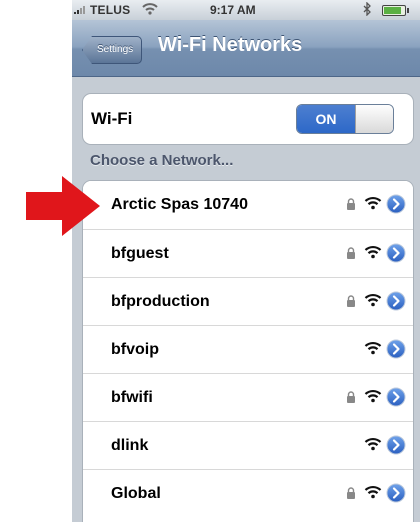 This screenshot has height=522, width=420. What do you see at coordinates (367, 9) in the screenshot?
I see `bluetooth-icon` at bounding box center [367, 9].